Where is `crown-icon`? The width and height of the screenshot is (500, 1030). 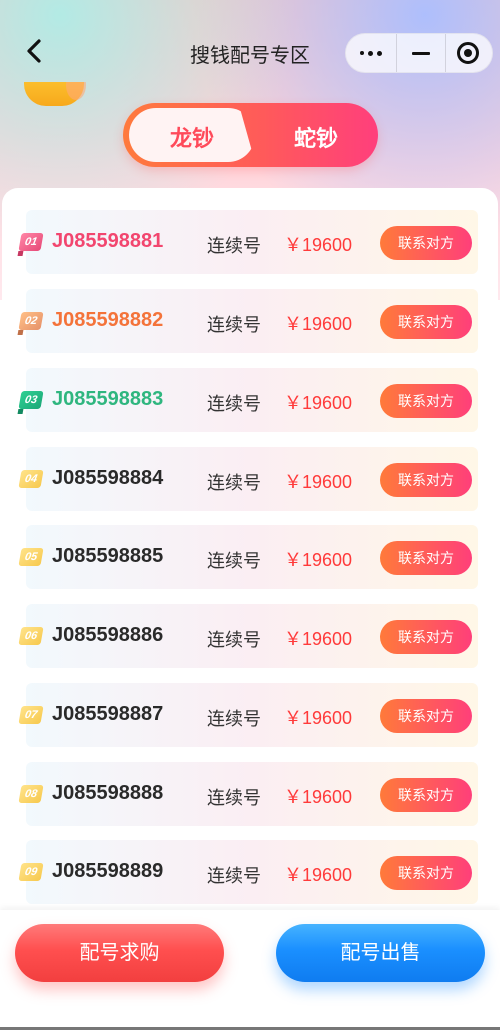
crown-icon is located at coordinates (53, 97).